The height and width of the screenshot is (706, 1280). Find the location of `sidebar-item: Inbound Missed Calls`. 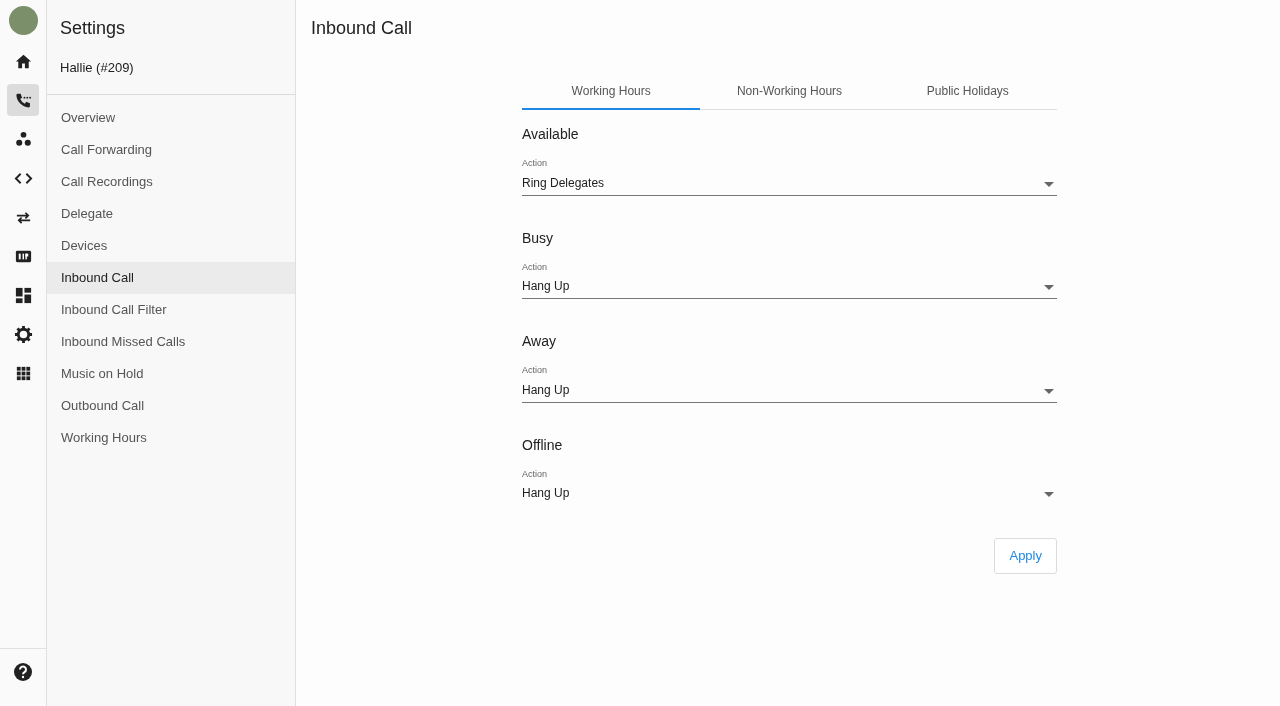

sidebar-item: Inbound Missed Calls is located at coordinates (171, 341).